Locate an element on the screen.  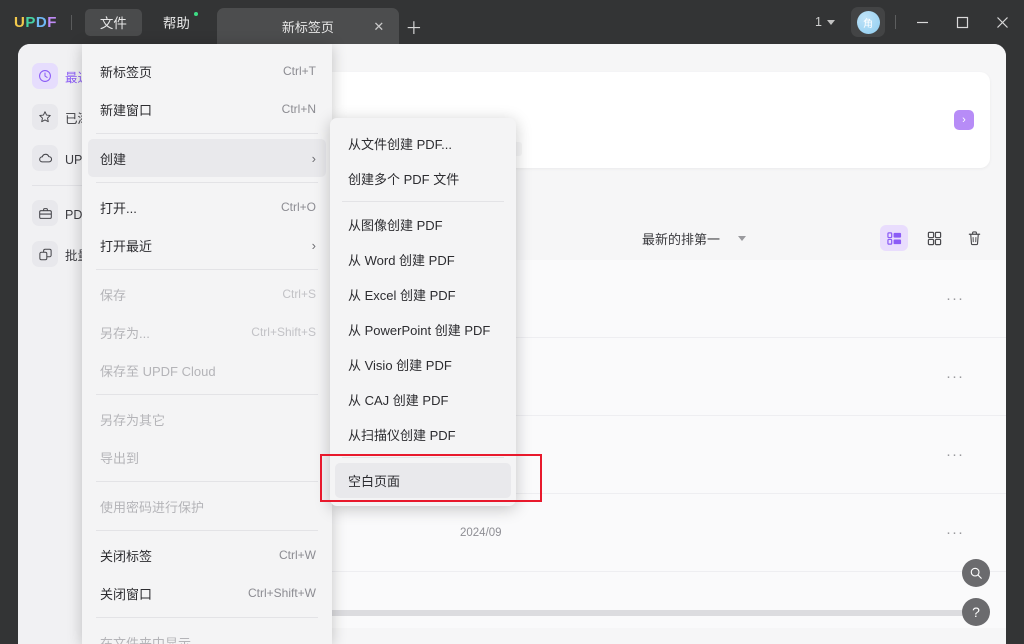
plus-icon: ＋ is located at coordinates (414, 26).